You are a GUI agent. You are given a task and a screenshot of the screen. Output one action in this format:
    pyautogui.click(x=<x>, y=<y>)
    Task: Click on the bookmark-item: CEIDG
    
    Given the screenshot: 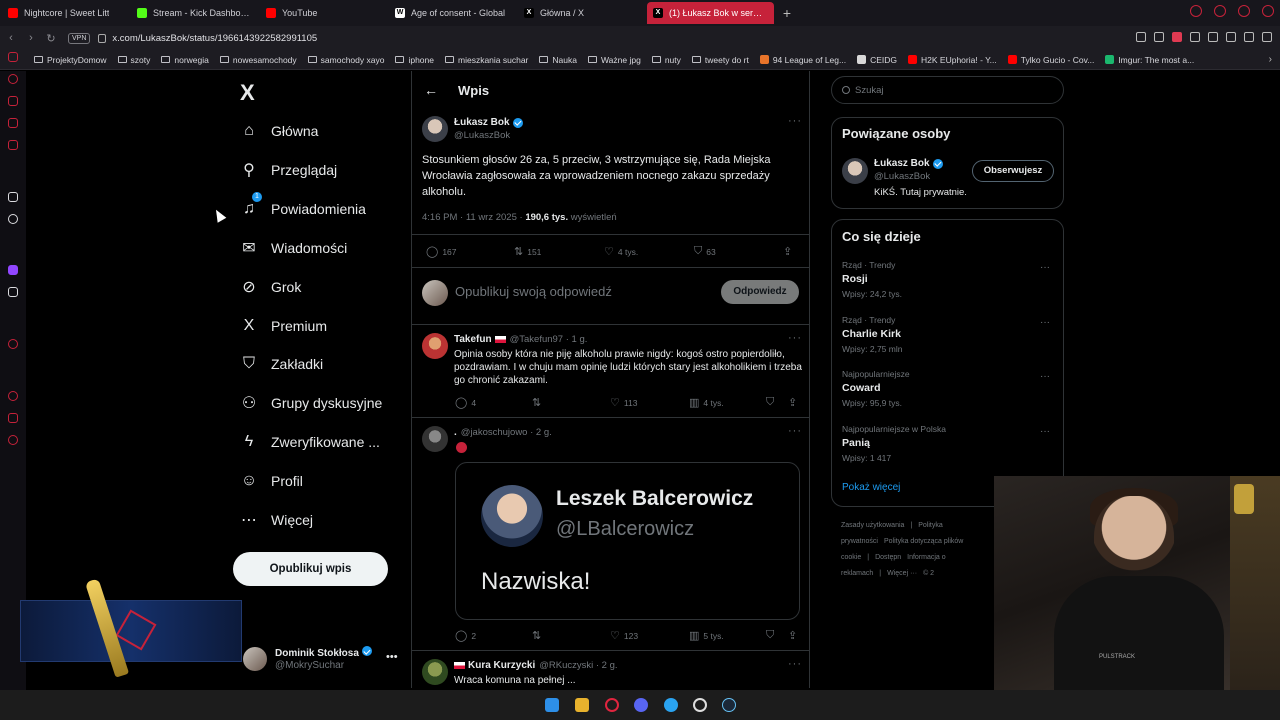 What is the action you would take?
    pyautogui.click(x=877, y=60)
    